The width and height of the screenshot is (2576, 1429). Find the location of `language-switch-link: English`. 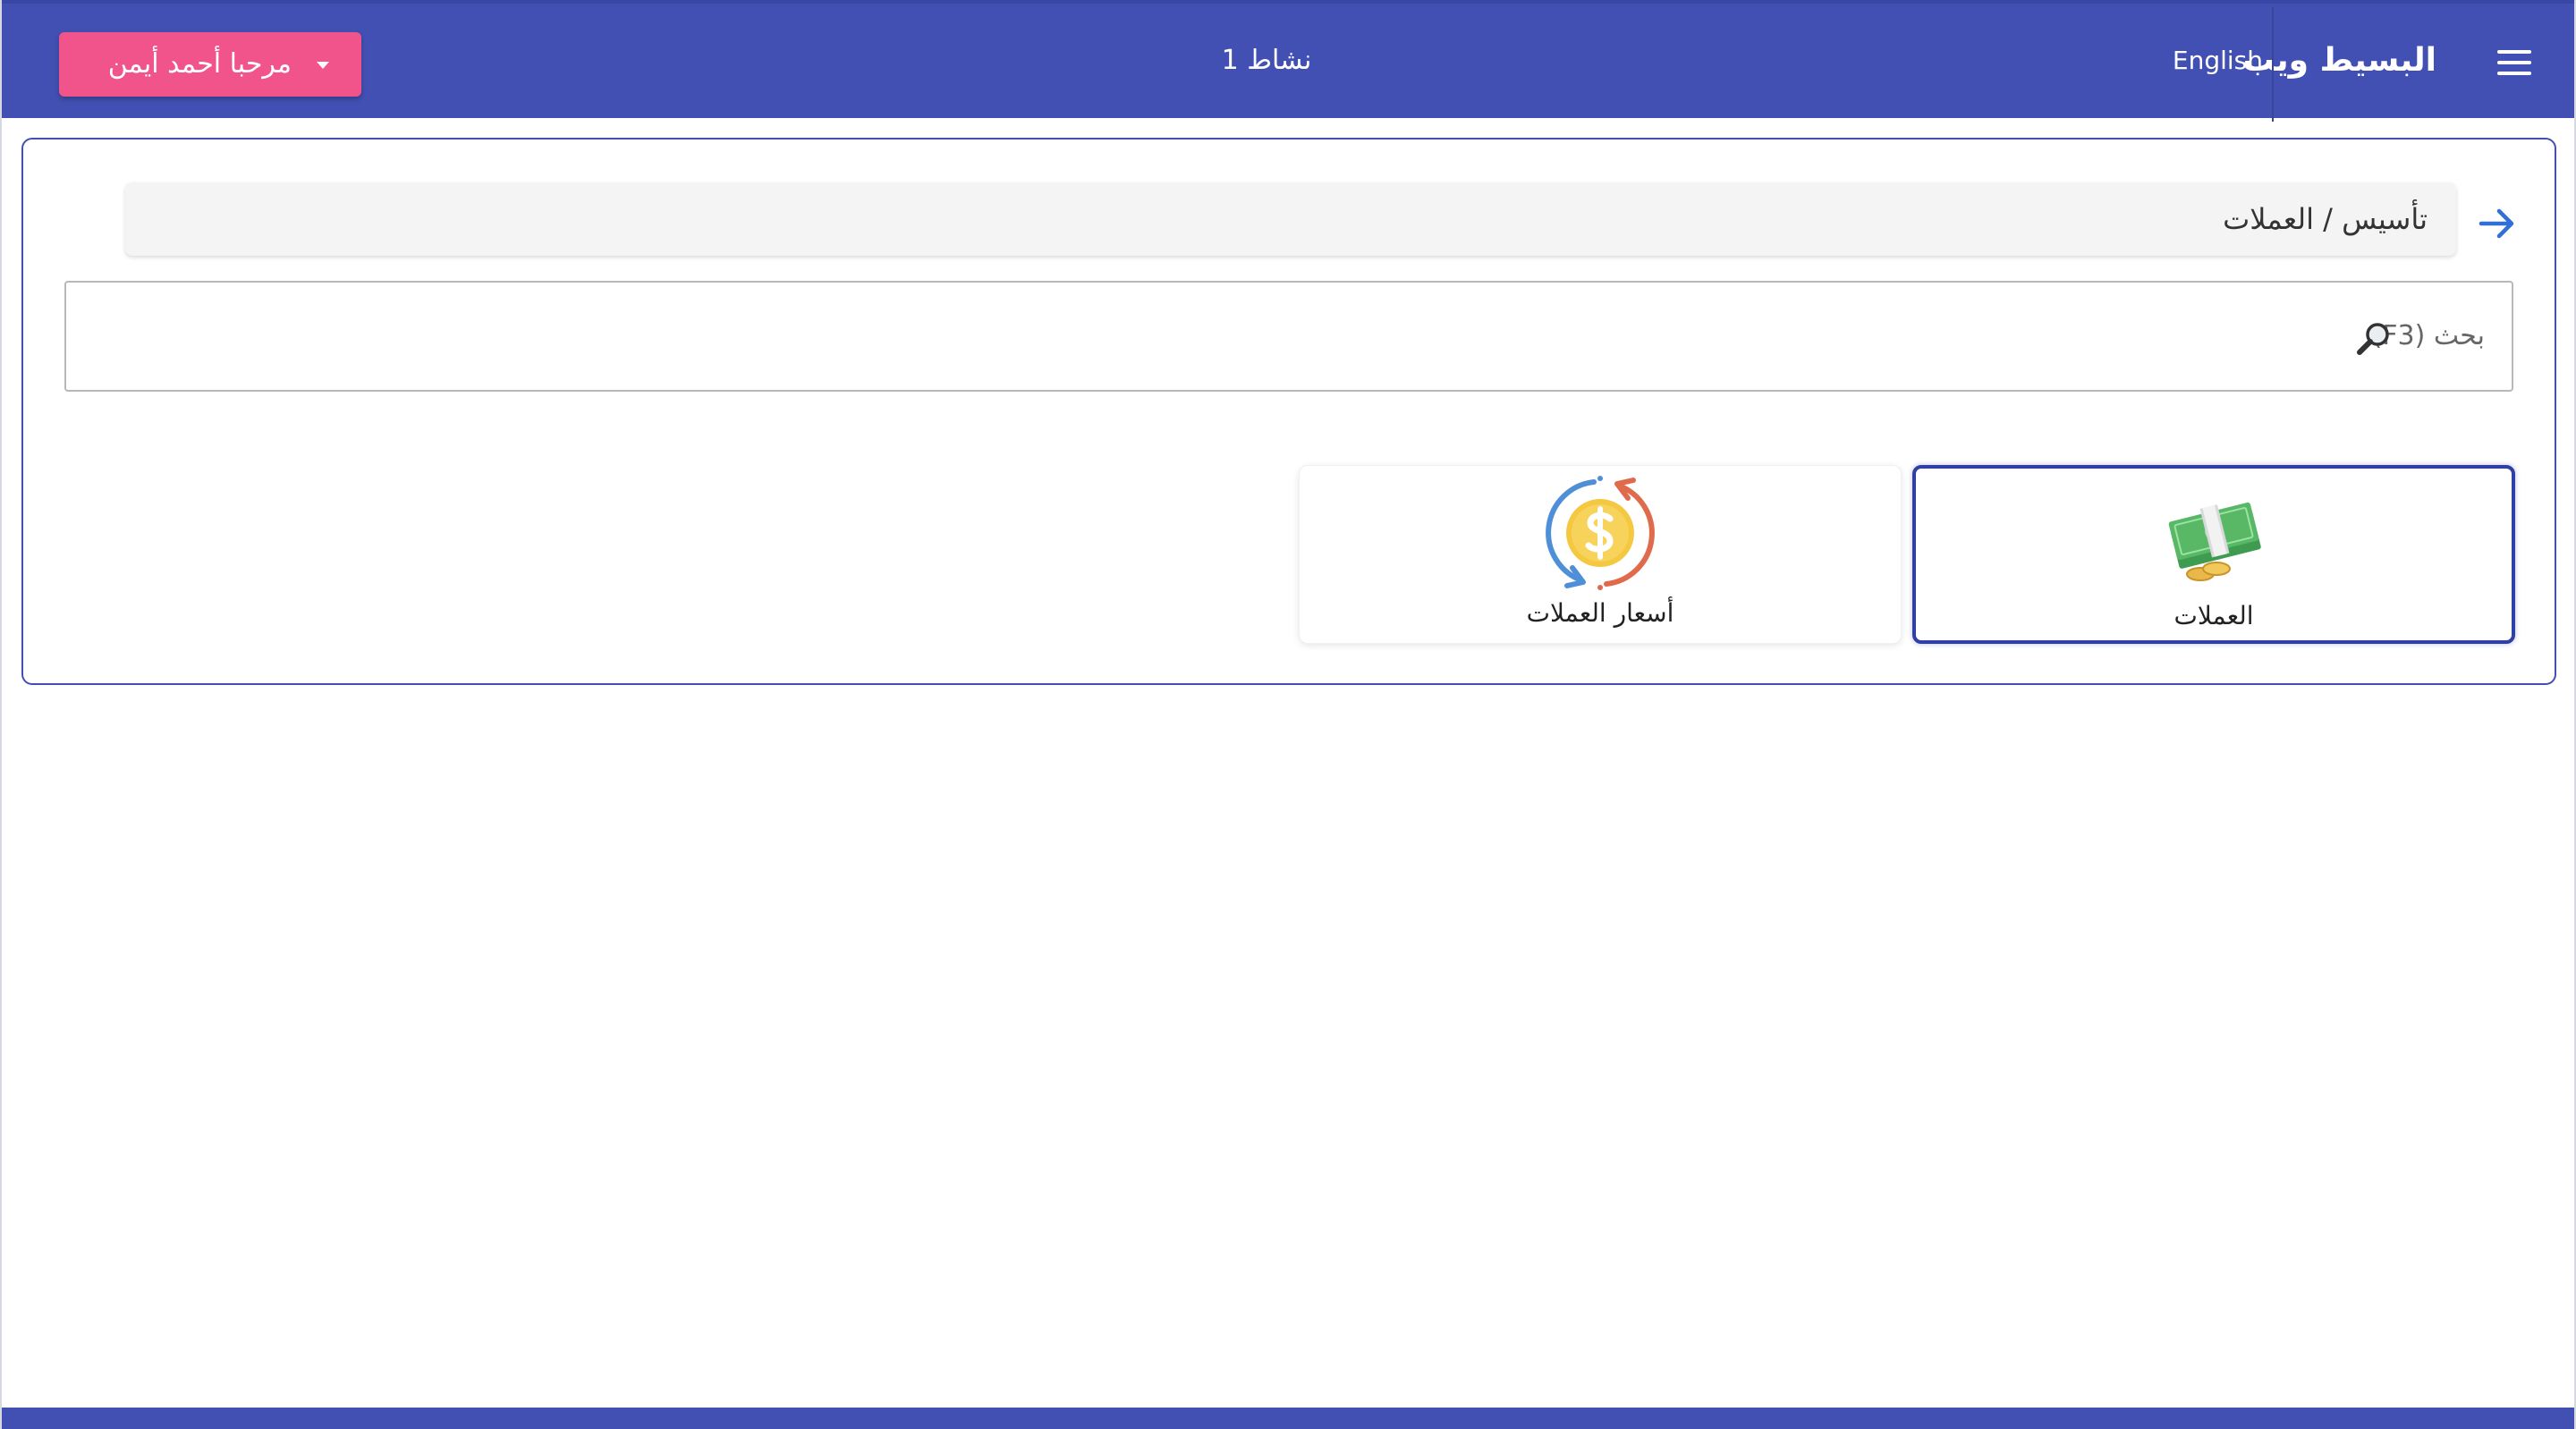

language-switch-link: English is located at coordinates (2218, 61).